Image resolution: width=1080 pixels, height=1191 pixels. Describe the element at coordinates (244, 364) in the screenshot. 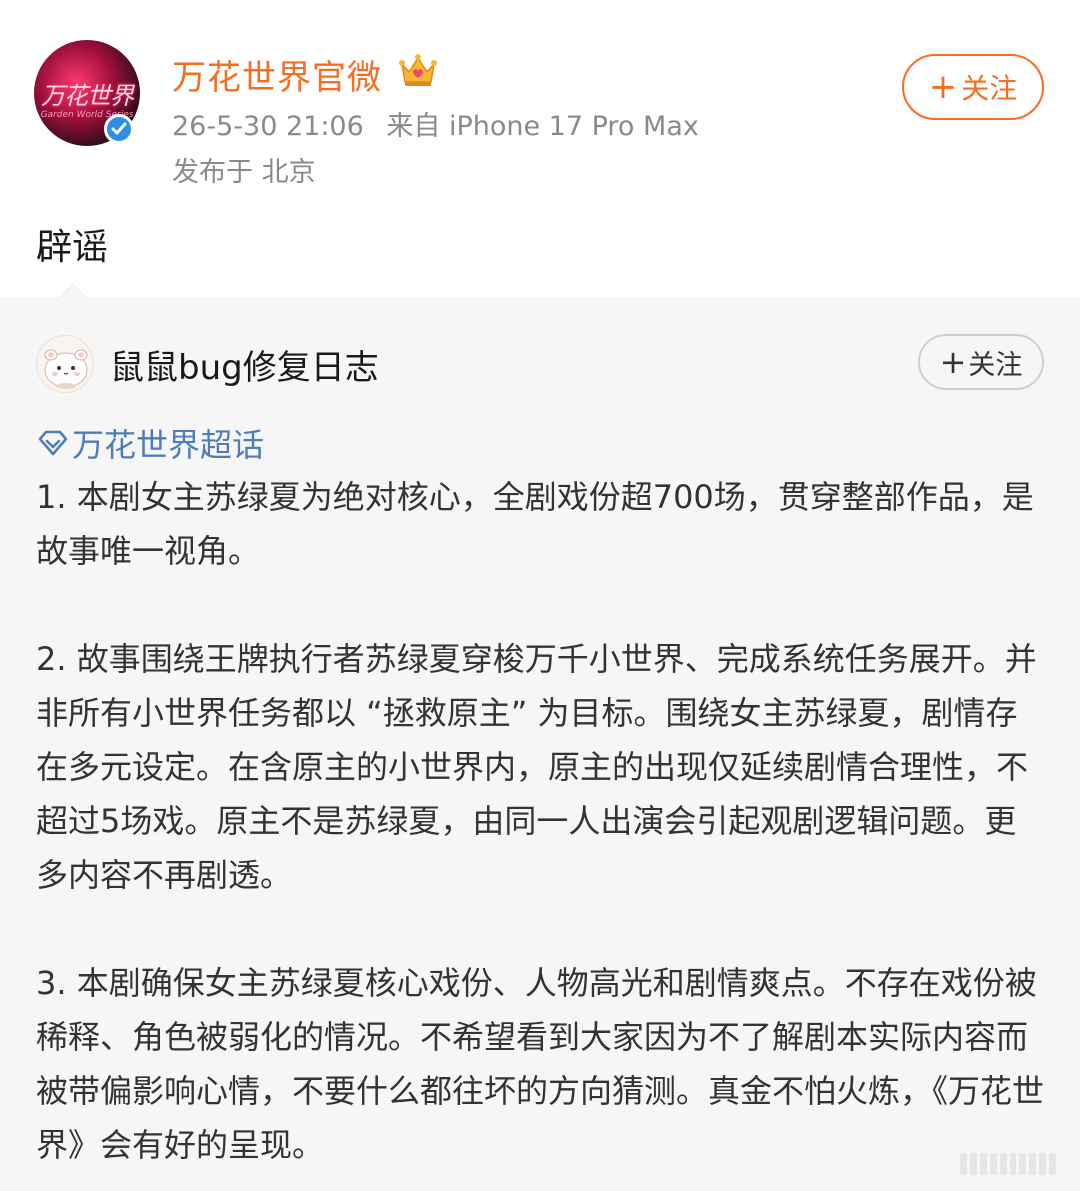

I see `repost-author-name: 鼠鼠bug修复日志` at that location.